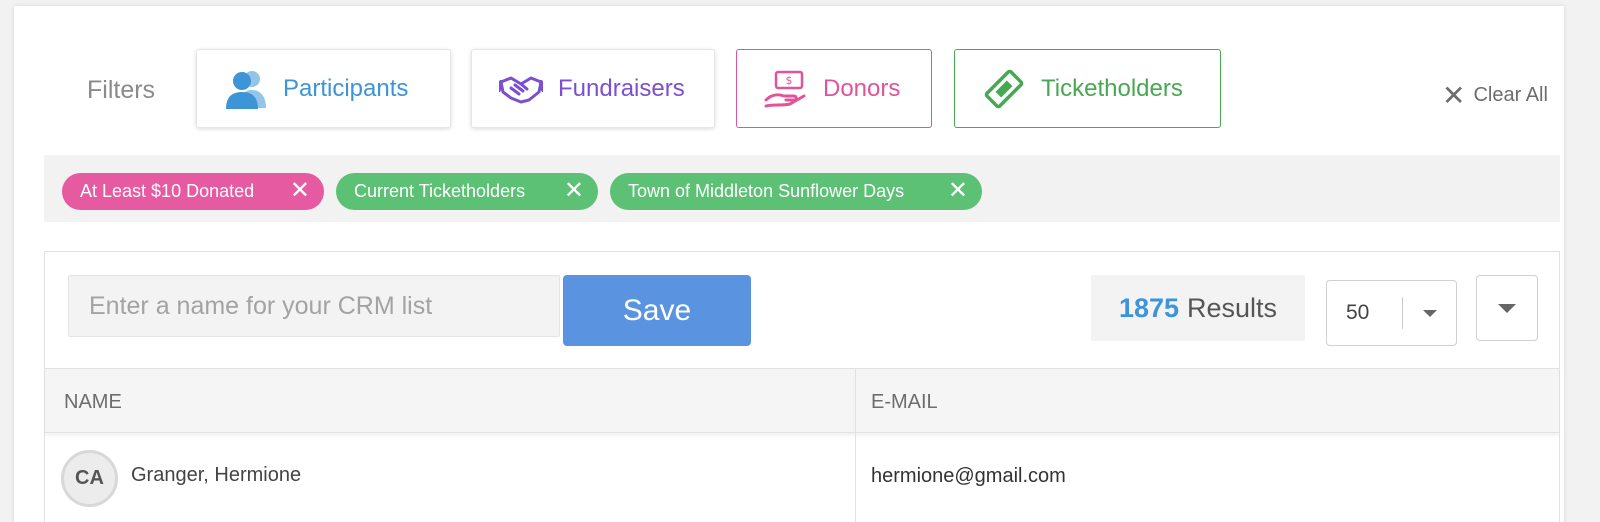 The image size is (1600, 522). What do you see at coordinates (121, 90) in the screenshot?
I see `filters-label: Filters` at bounding box center [121, 90].